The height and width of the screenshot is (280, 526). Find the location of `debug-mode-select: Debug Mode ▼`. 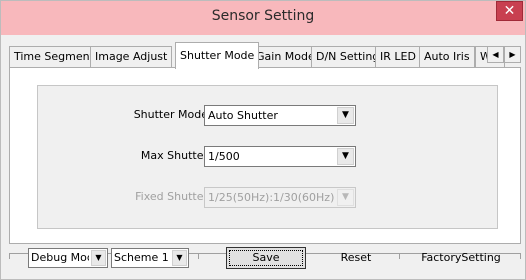

debug-mode-select: Debug Mode ▼ is located at coordinates (68, 258).